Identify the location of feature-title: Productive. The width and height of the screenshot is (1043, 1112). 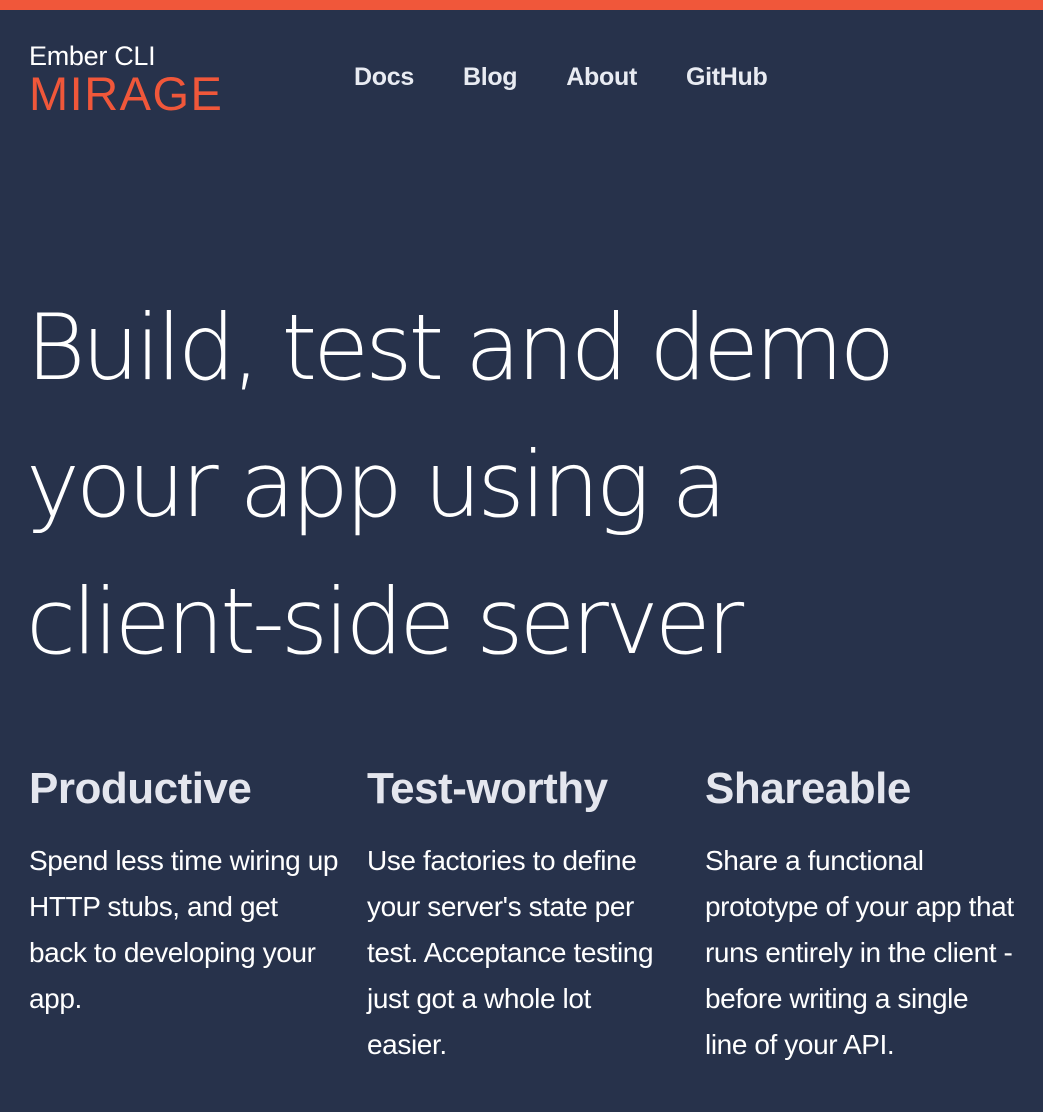
(140, 788).